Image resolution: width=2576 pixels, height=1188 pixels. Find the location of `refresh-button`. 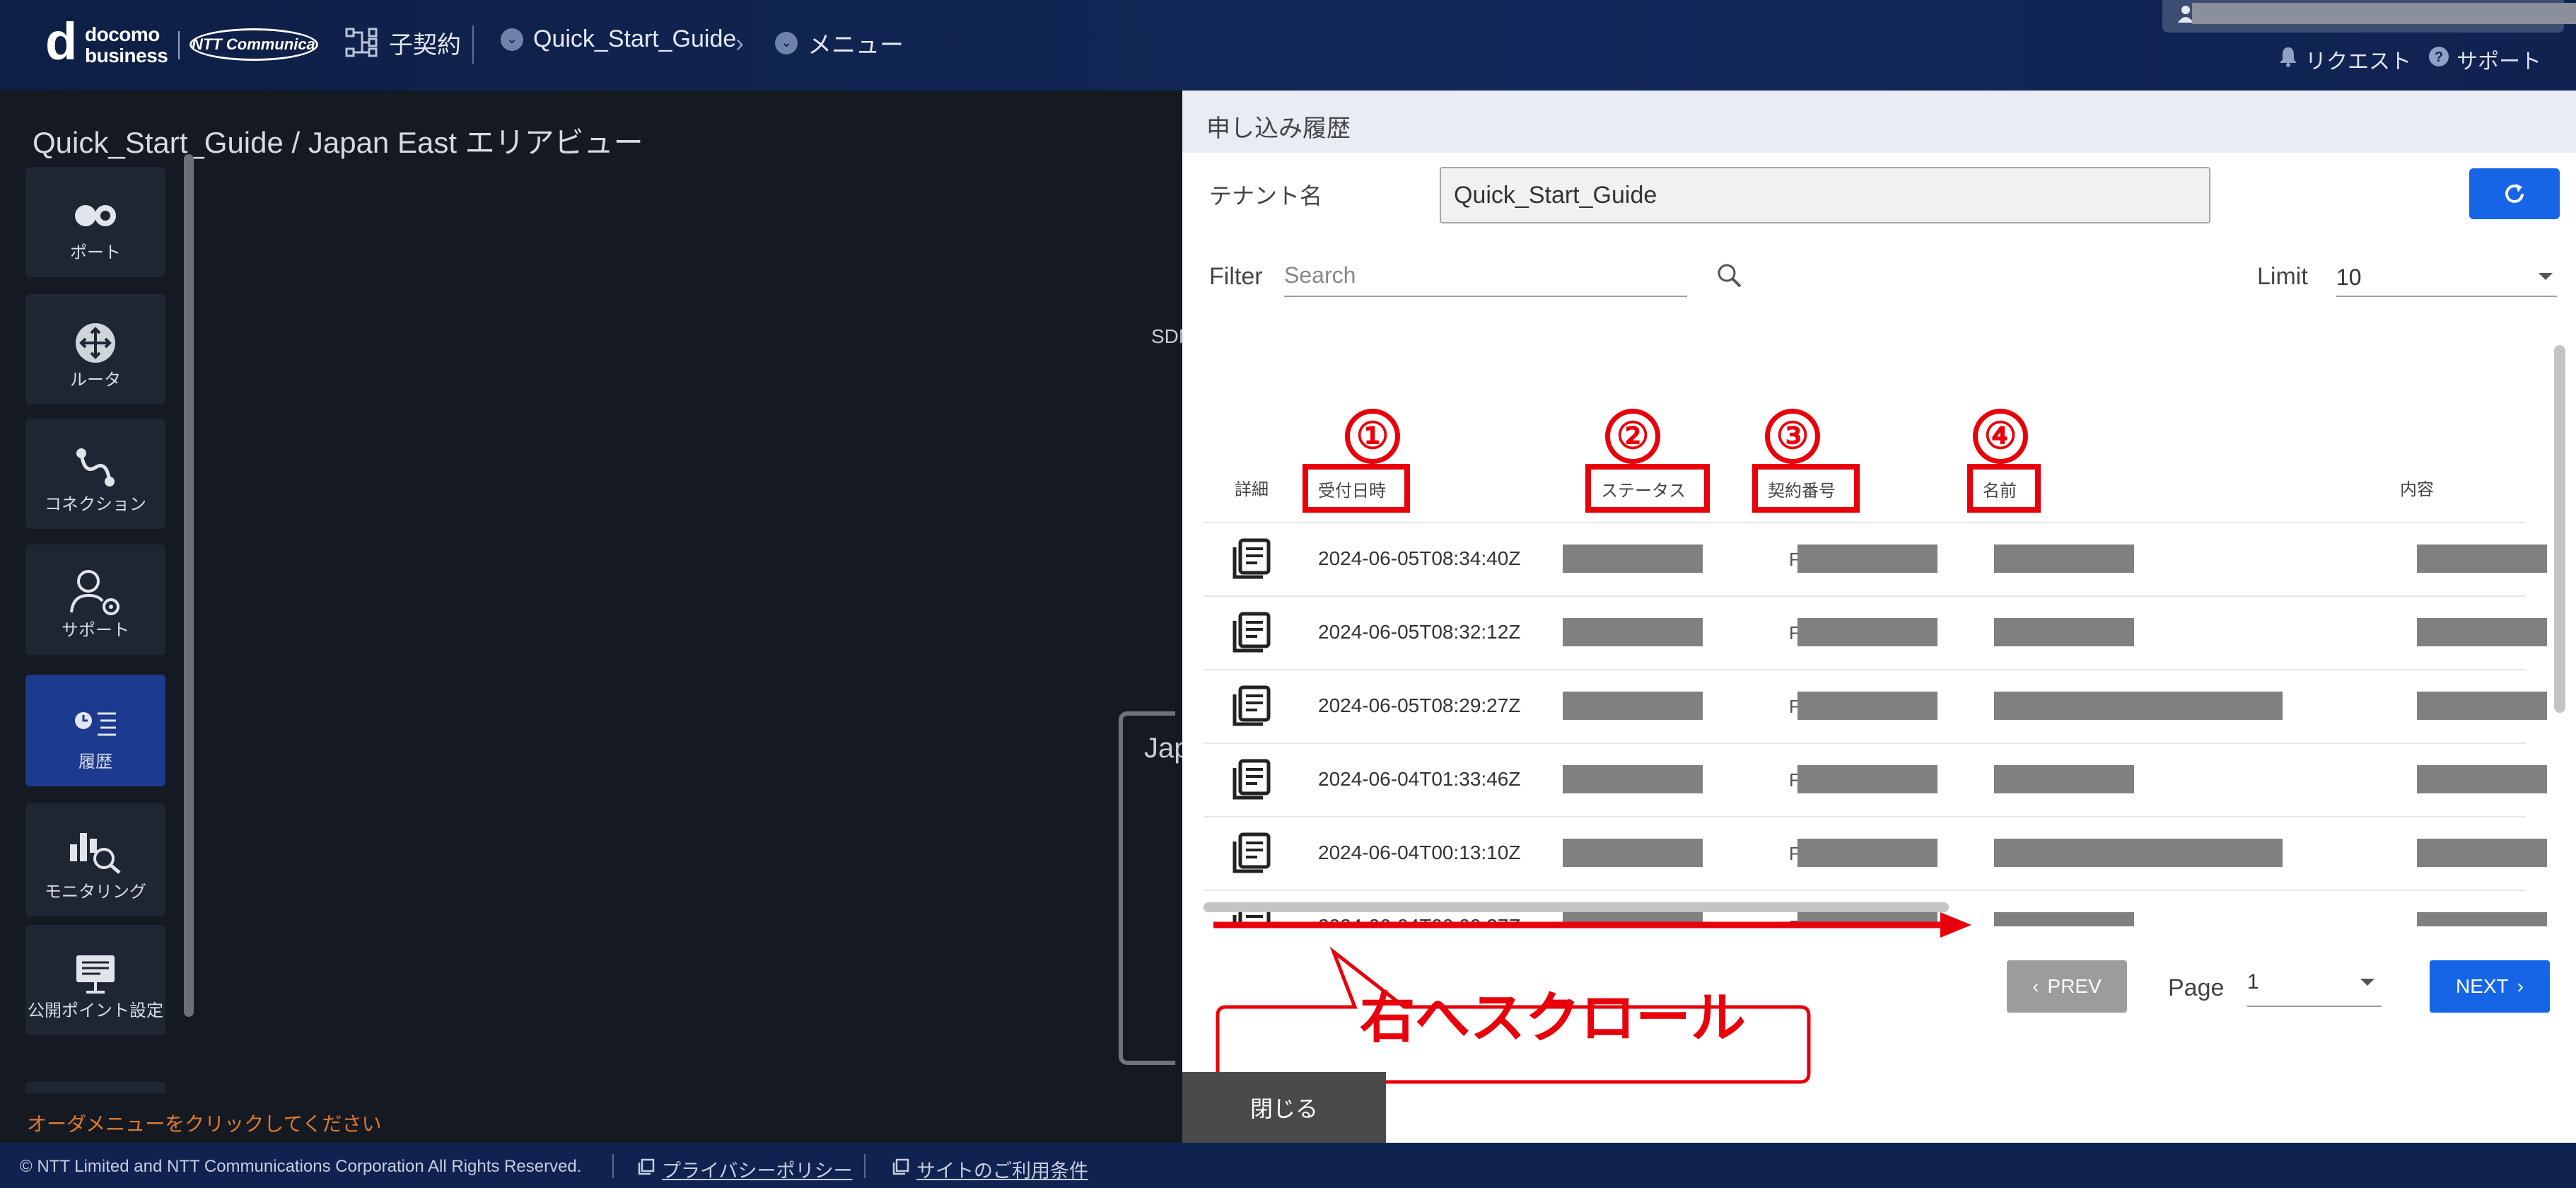

refresh-button is located at coordinates (2514, 193).